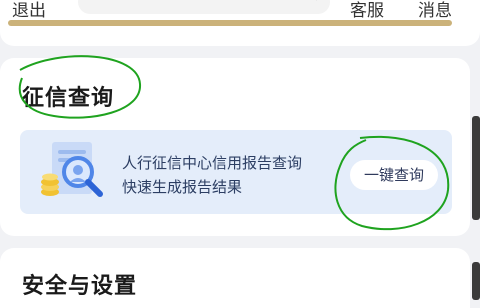  What do you see at coordinates (476, 168) in the screenshot?
I see `edge-scrollbar` at bounding box center [476, 168].